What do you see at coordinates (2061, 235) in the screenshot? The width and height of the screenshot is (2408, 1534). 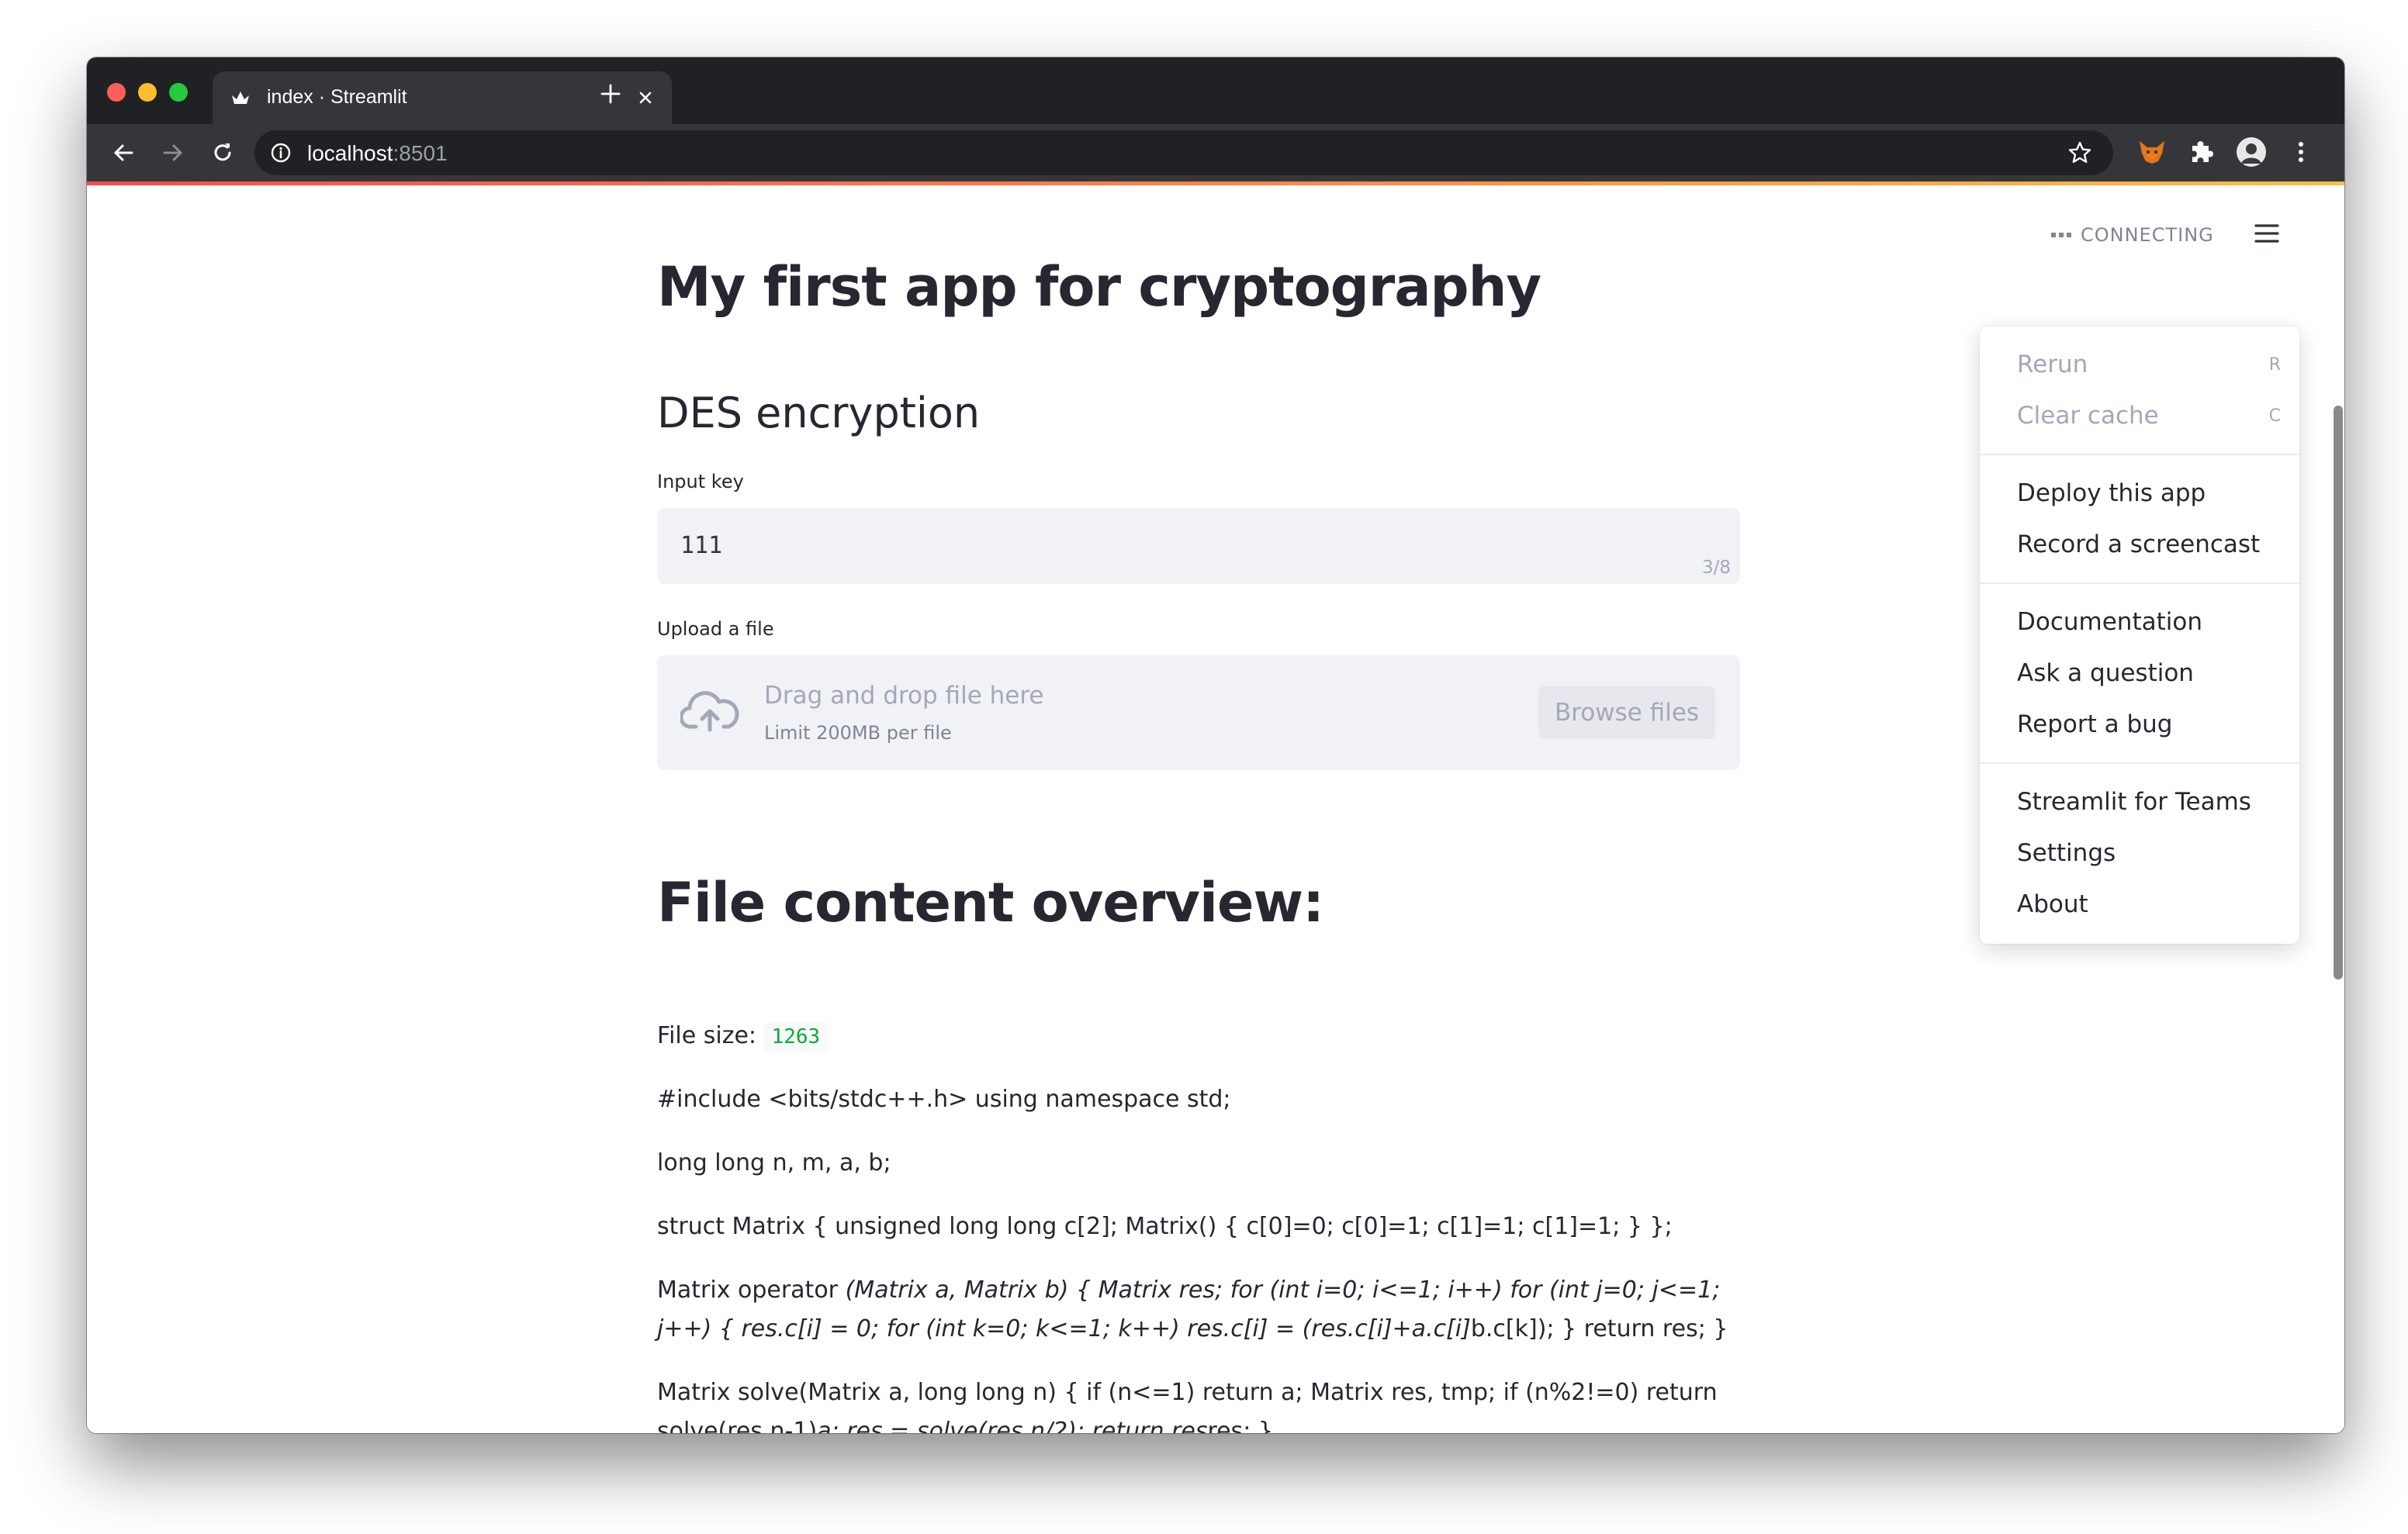 I see `status-dots-icon` at bounding box center [2061, 235].